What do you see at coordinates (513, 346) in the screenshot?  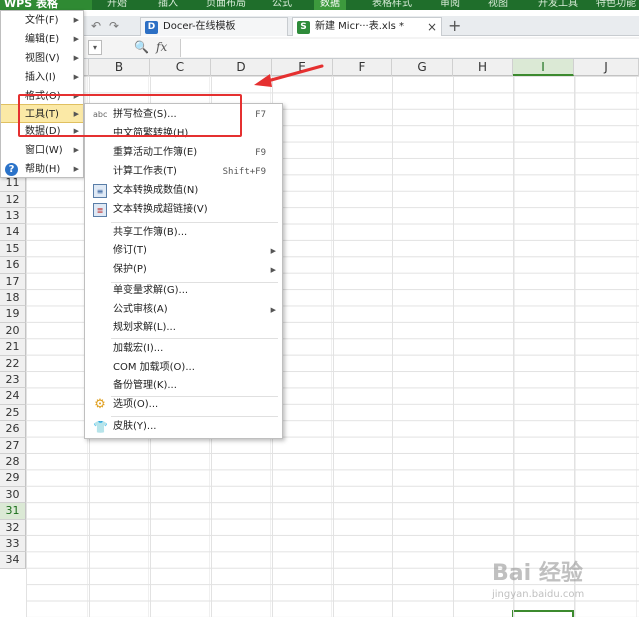 I see `grid-column-line` at bounding box center [513, 346].